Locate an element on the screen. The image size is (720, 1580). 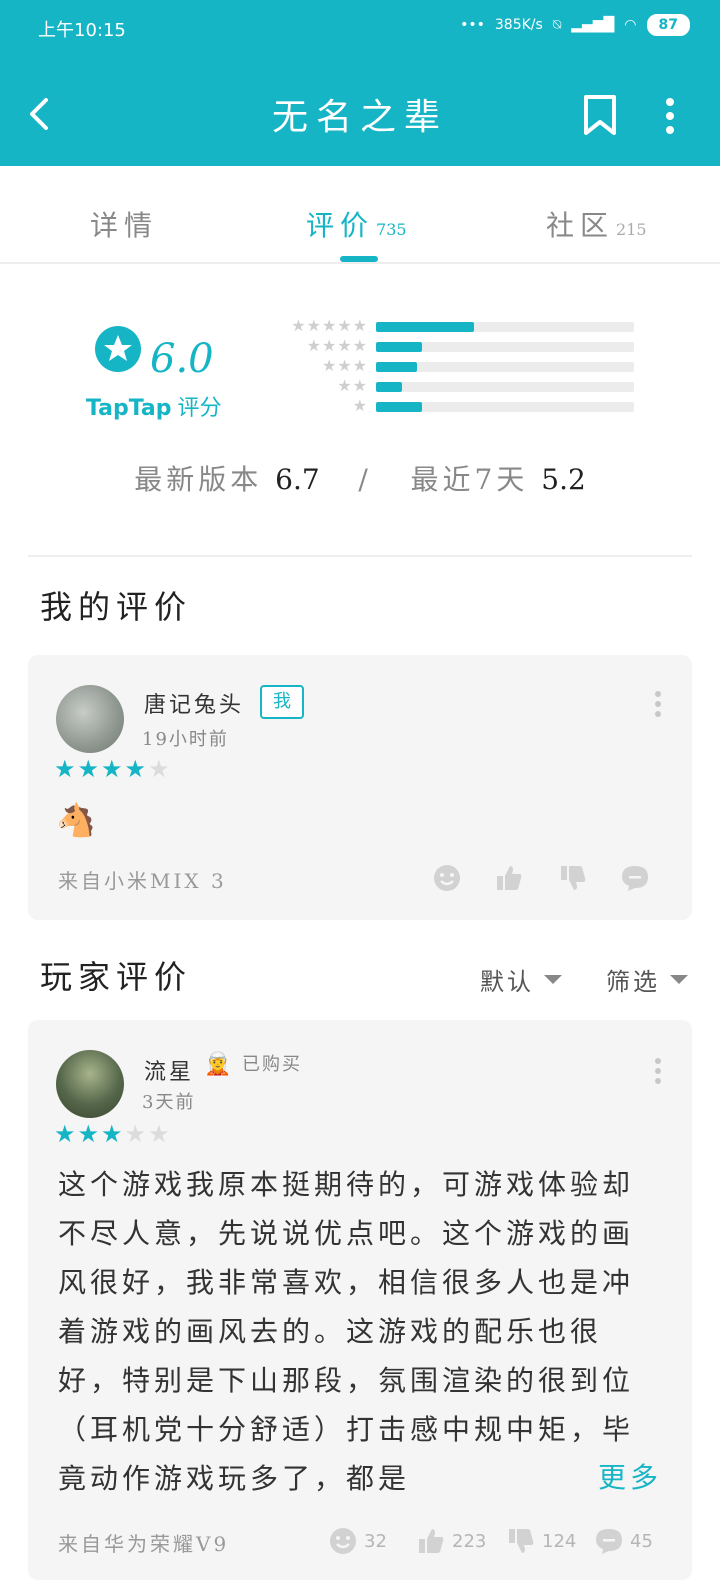
comment-button is located at coordinates (635, 878).